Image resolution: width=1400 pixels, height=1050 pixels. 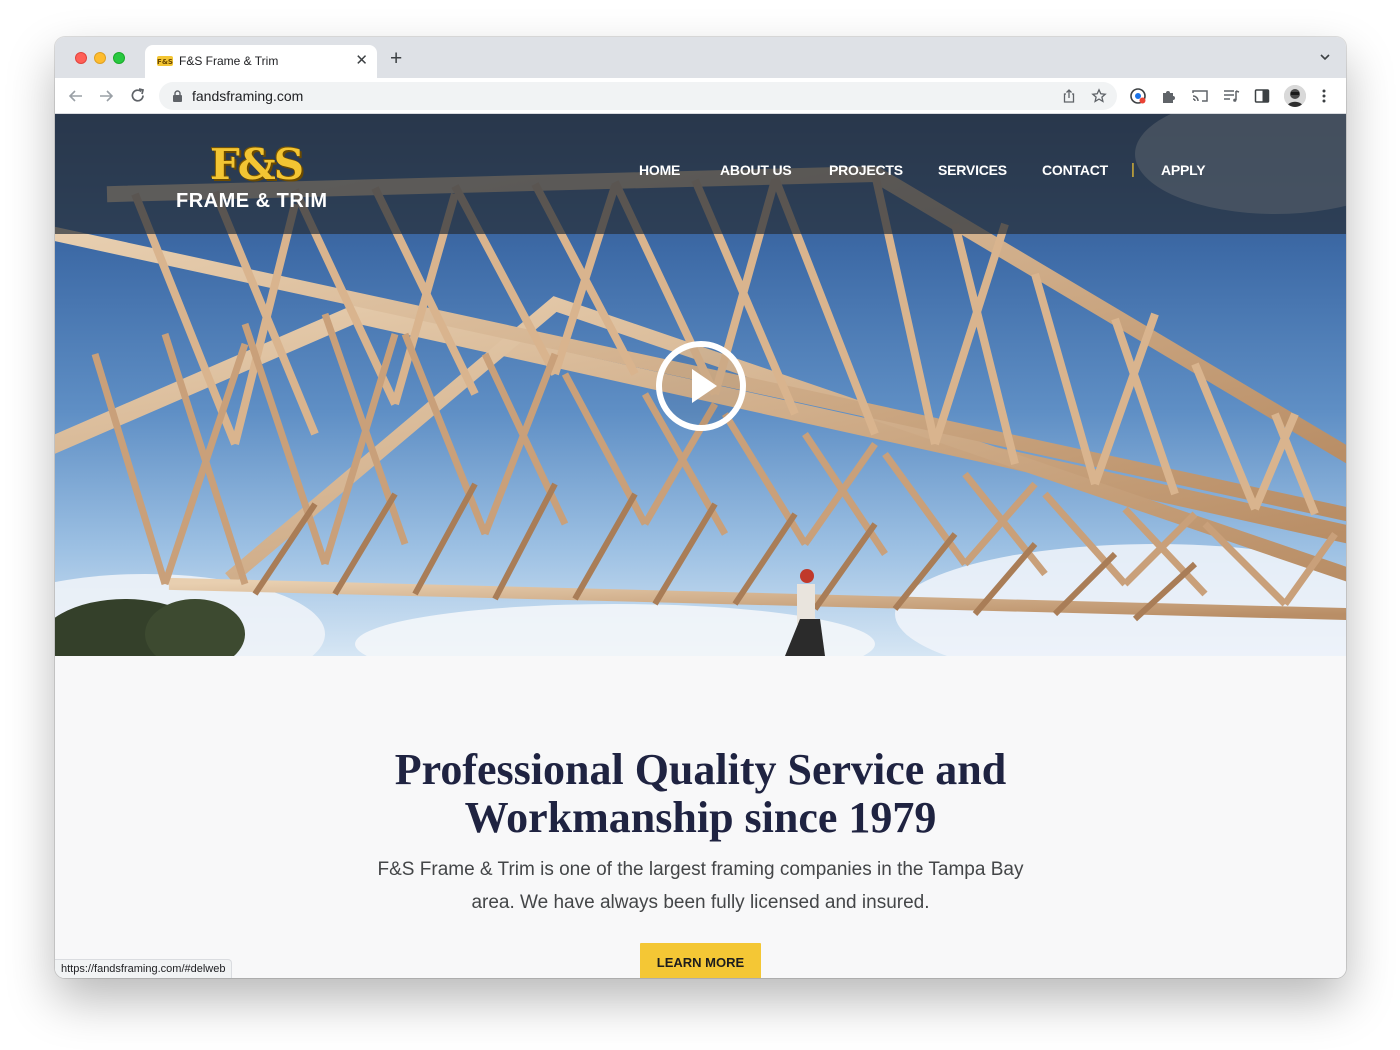 What do you see at coordinates (252, 201) in the screenshot?
I see `logo-text: FRAME & TRIM` at bounding box center [252, 201].